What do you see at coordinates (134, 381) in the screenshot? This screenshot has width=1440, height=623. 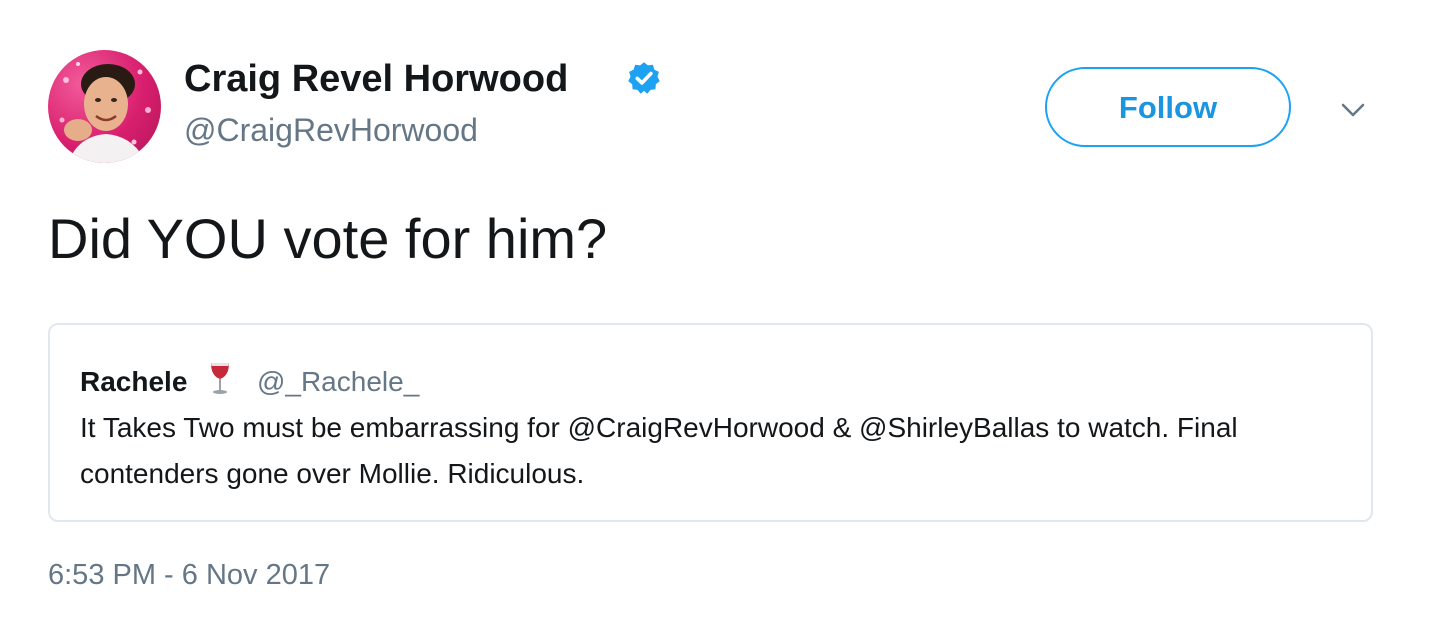 I see `quoted-author-name: Rachele` at bounding box center [134, 381].